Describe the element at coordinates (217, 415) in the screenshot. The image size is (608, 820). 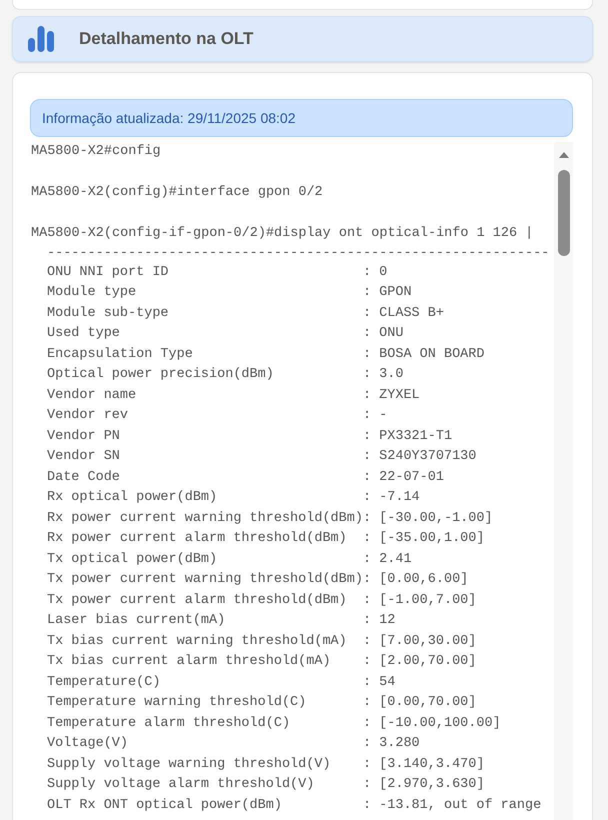
I see `output-line: Vendor rev : -` at that location.